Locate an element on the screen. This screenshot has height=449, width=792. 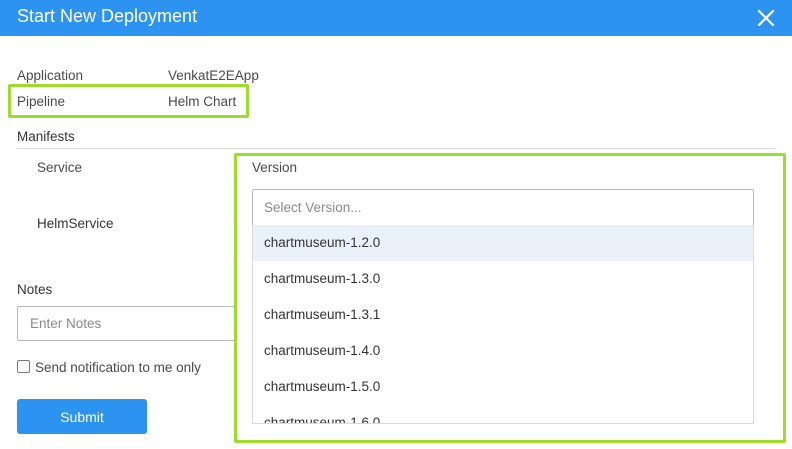
pipeline-value: Helm Chart is located at coordinates (202, 101).